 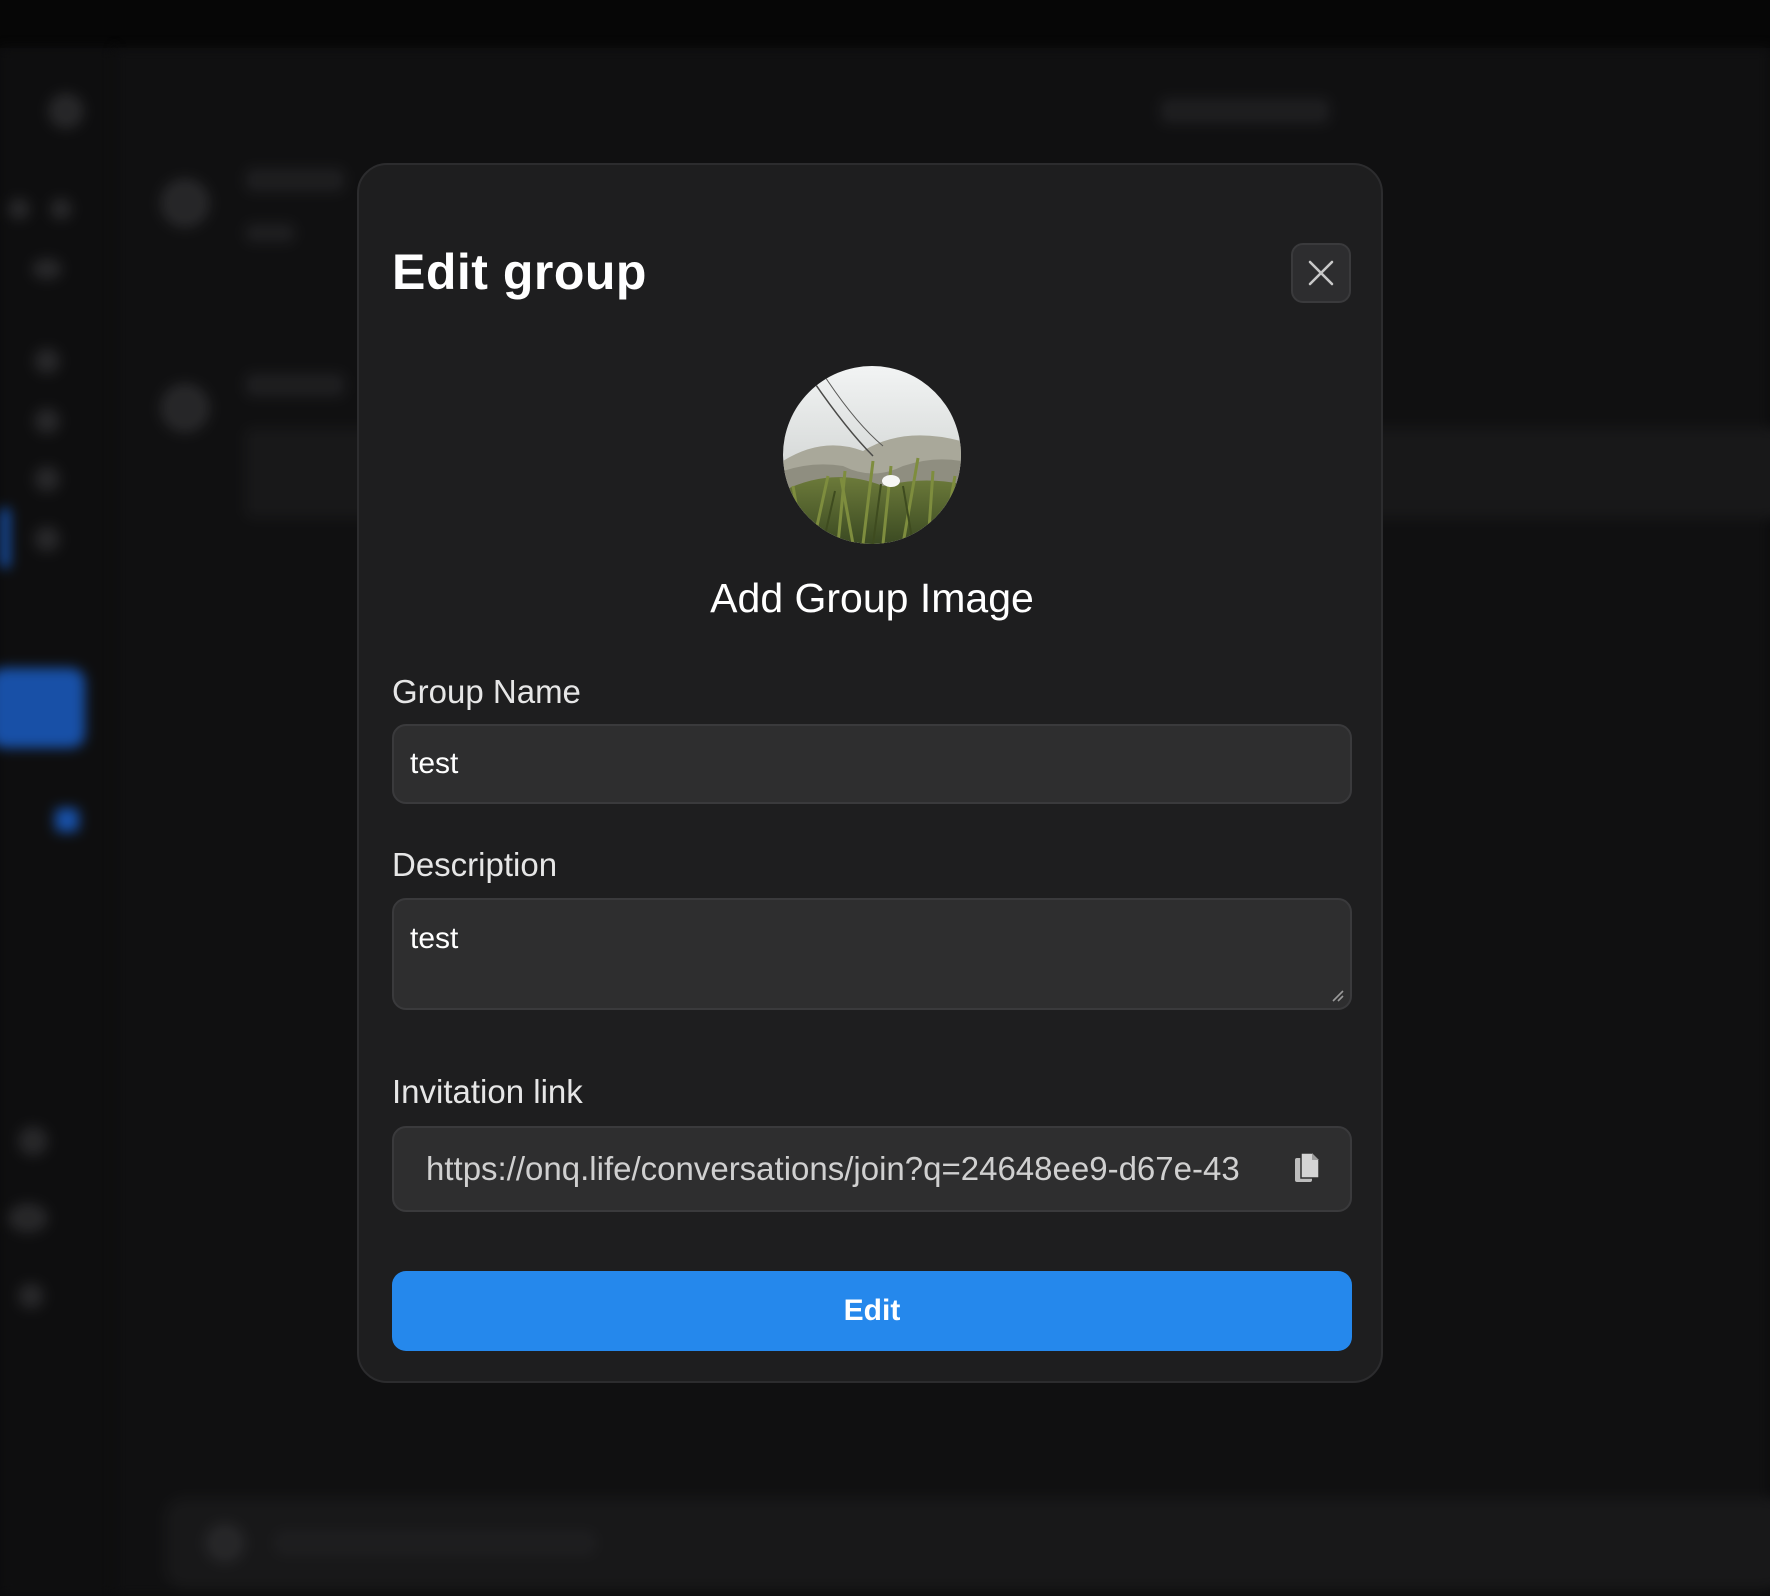 What do you see at coordinates (487, 1091) in the screenshot?
I see `invitation-link-label: Invitation link` at bounding box center [487, 1091].